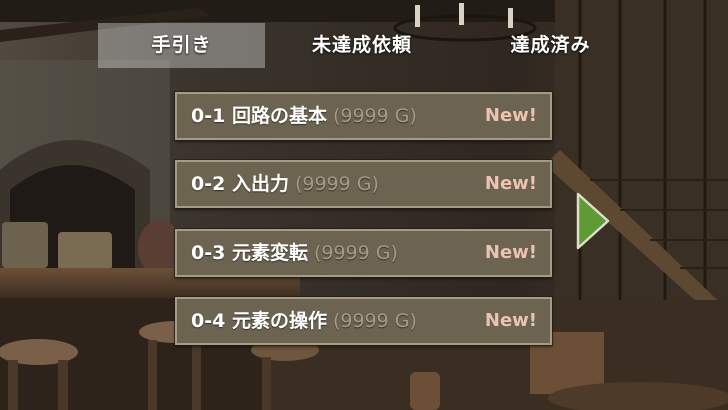 The width and height of the screenshot is (728, 410). Describe the element at coordinates (285, 184) in the screenshot. I see `quest-title: 0-2 入出力 (9999 G)` at that location.